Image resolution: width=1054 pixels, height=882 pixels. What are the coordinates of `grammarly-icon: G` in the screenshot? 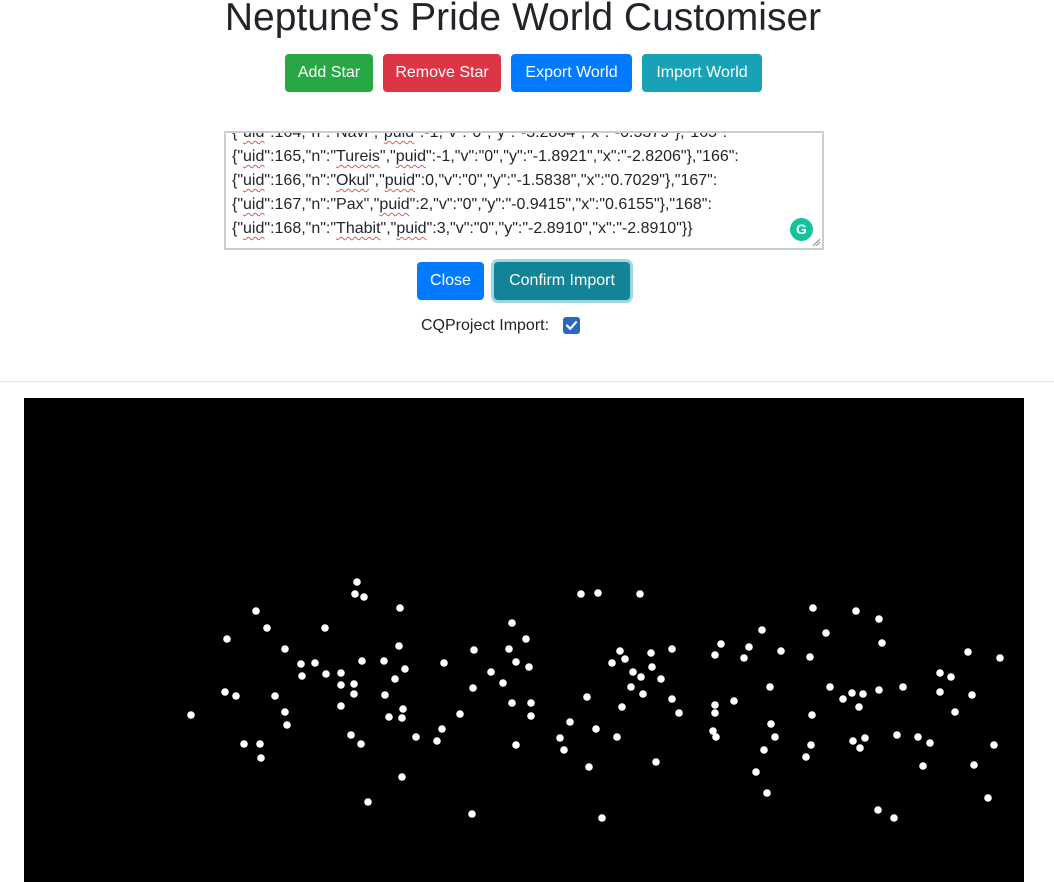 It's located at (801, 229).